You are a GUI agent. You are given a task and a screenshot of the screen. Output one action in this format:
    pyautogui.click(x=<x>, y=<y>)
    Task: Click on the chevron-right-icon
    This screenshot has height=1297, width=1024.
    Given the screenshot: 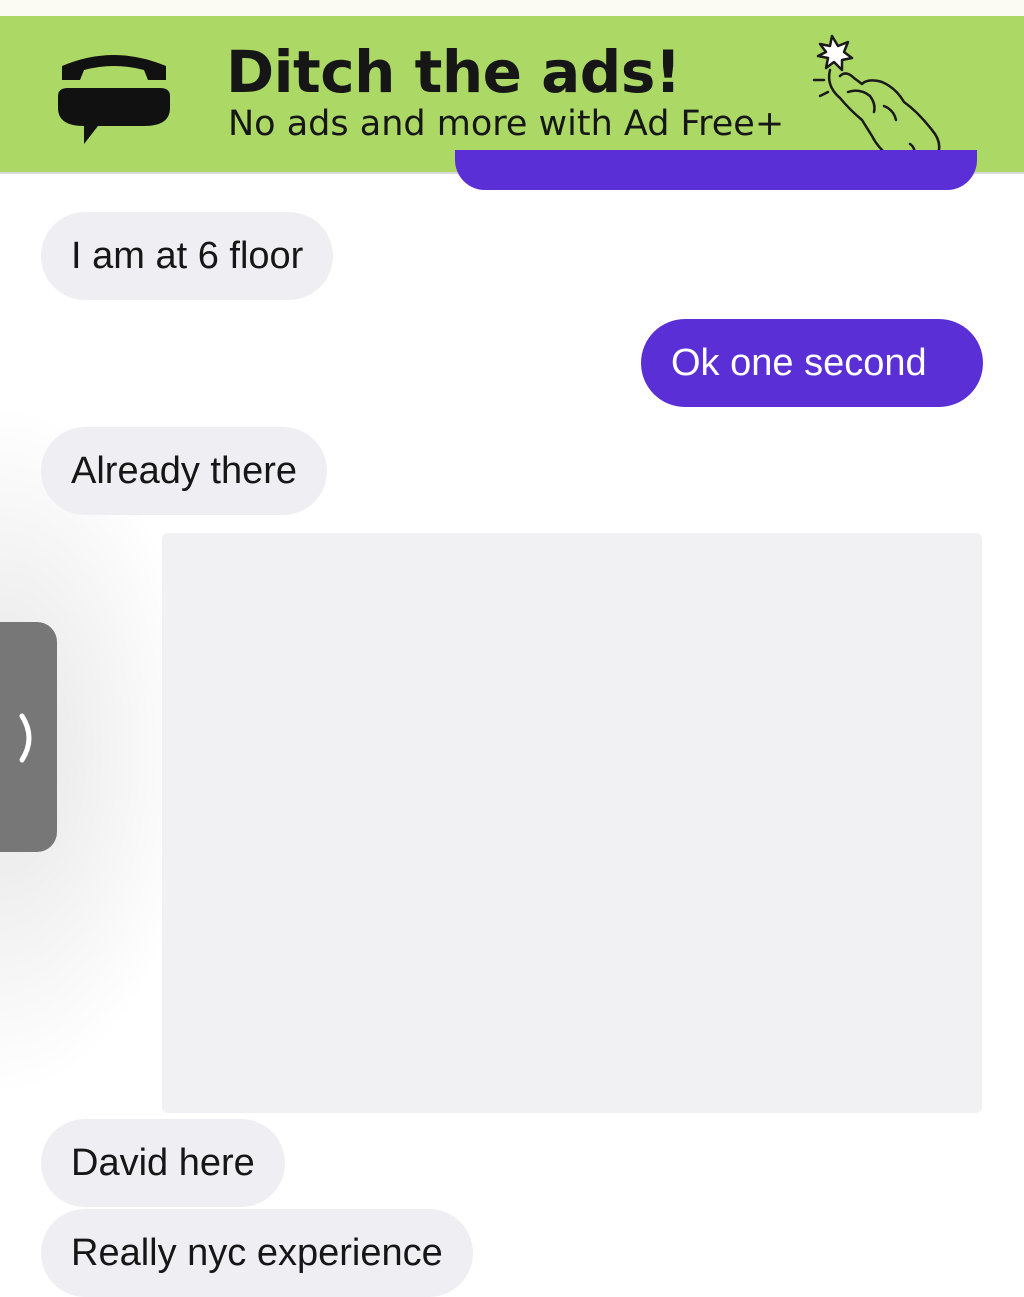 What is the action you would take?
    pyautogui.click(x=25, y=738)
    